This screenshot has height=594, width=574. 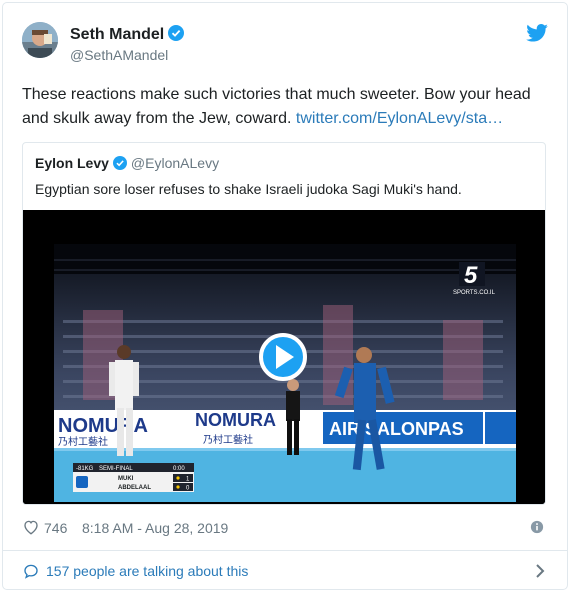 I want to click on banner-nomura-1: NOMURA, so click(x=103, y=426).